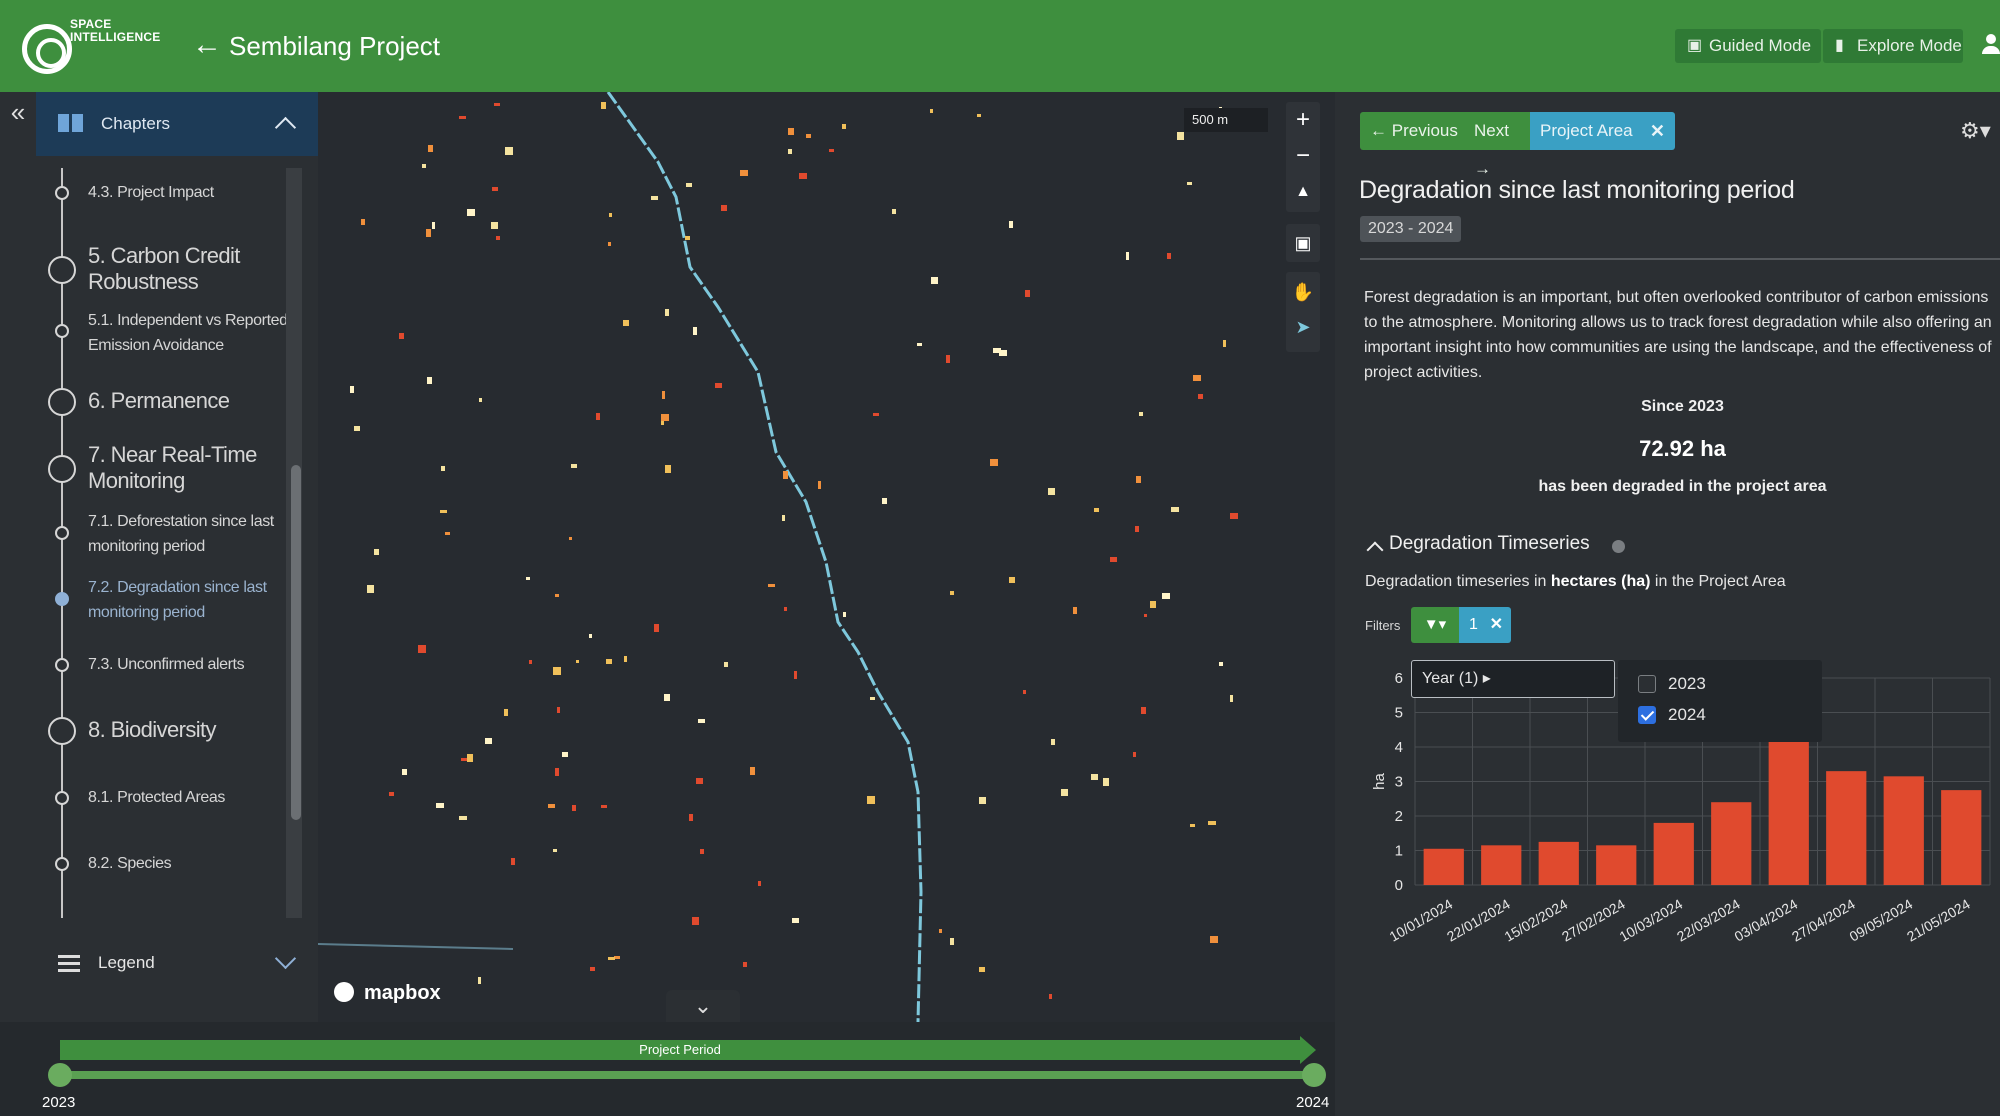  Describe the element at coordinates (1672, 715) in the screenshot. I see `year-option-2024: 2024` at that location.